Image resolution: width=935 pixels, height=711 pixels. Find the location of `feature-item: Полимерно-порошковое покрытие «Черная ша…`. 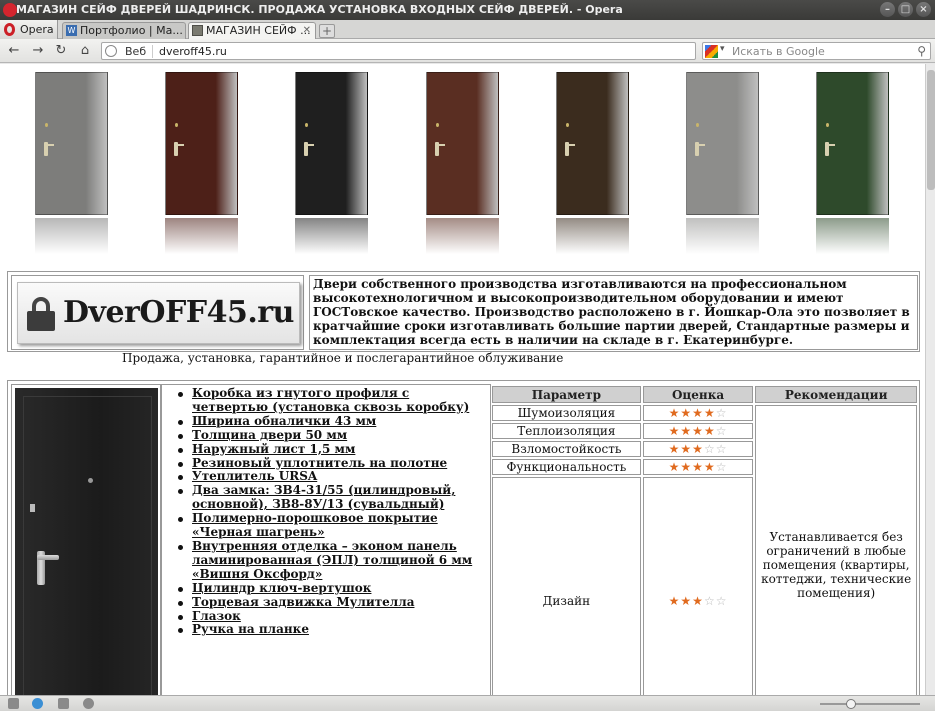

feature-item: Полимерно-порошковое покрытие «Черная ша… is located at coordinates (333, 525).